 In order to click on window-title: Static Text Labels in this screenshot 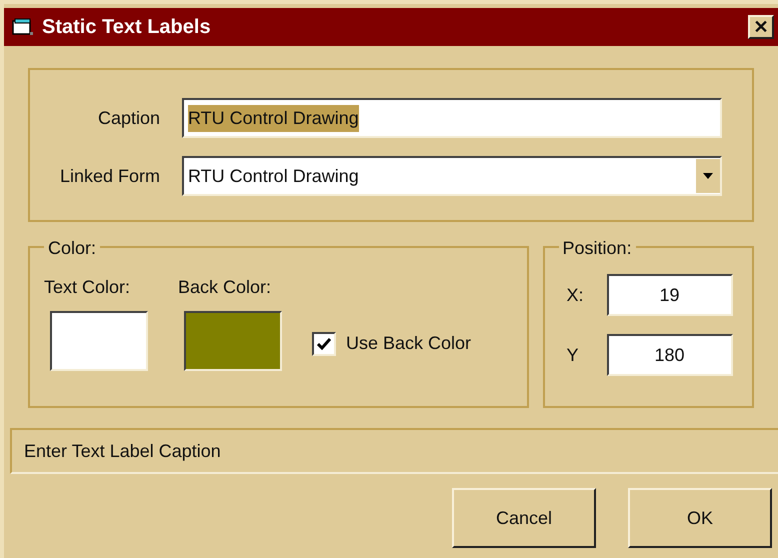, I will do `click(126, 27)`.